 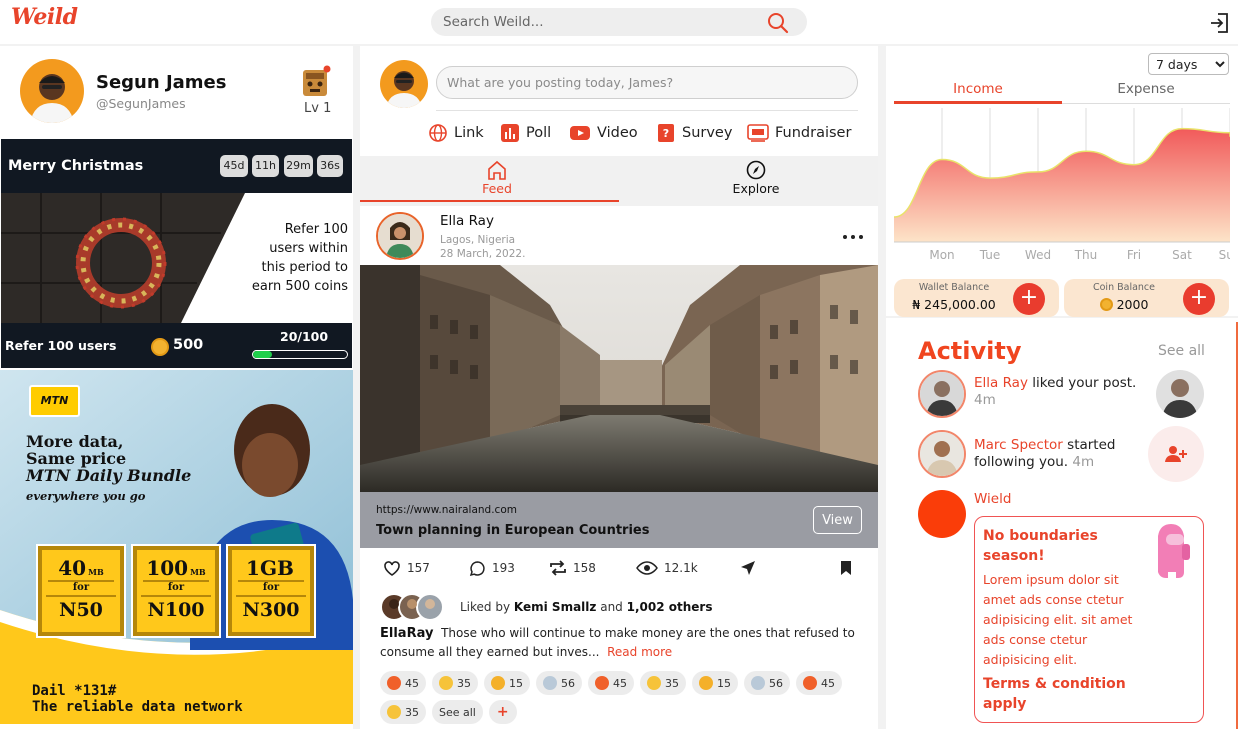 What do you see at coordinates (555, 607) in the screenshot?
I see `liked-by-name: Kemi Smallz` at bounding box center [555, 607].